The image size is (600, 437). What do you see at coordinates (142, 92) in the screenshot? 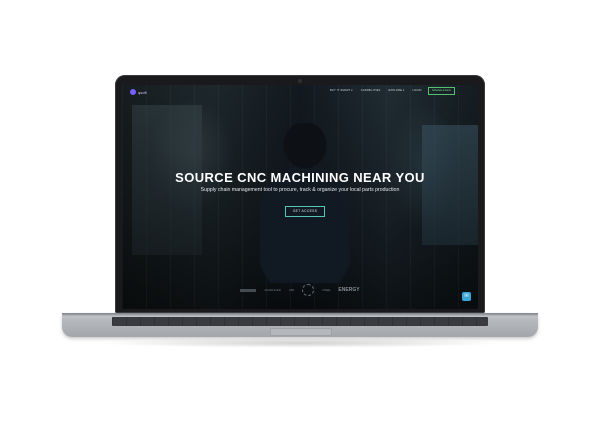
I see `logo-text: qsoft` at bounding box center [142, 92].